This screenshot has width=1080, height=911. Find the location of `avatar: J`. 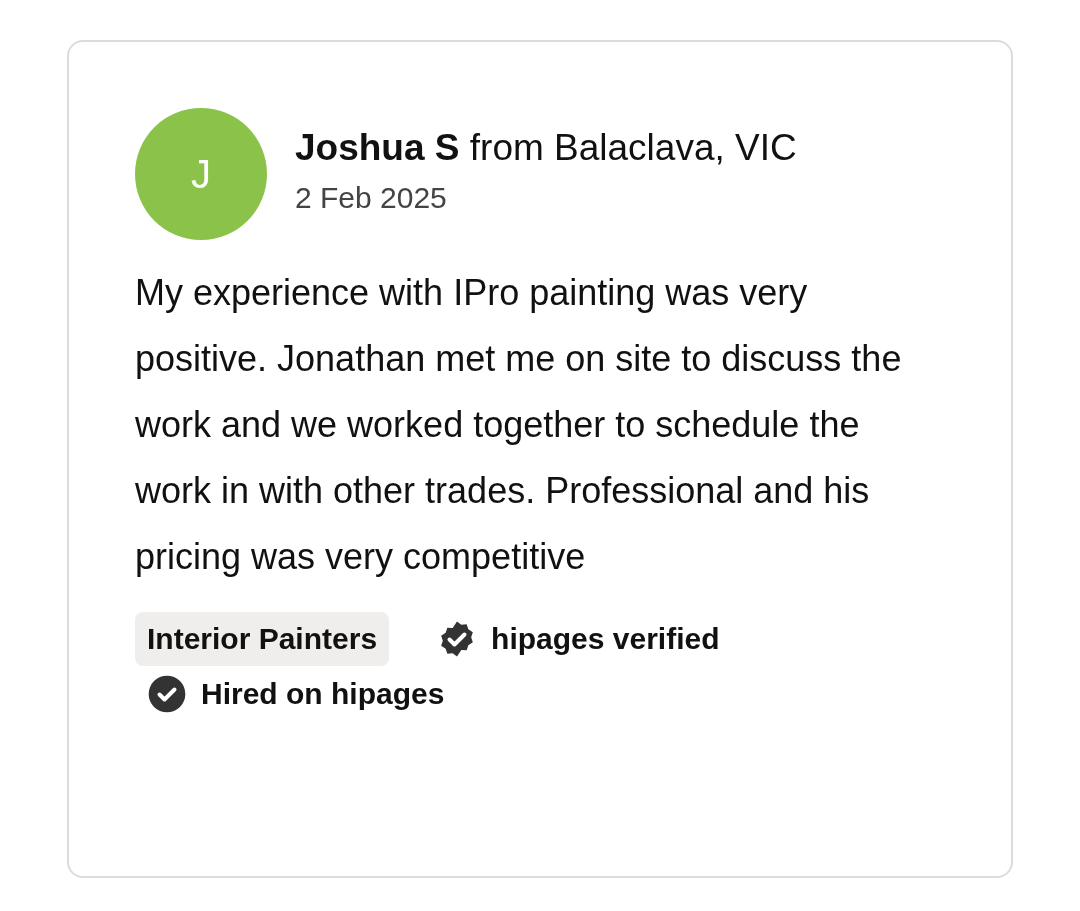

avatar: J is located at coordinates (201, 174).